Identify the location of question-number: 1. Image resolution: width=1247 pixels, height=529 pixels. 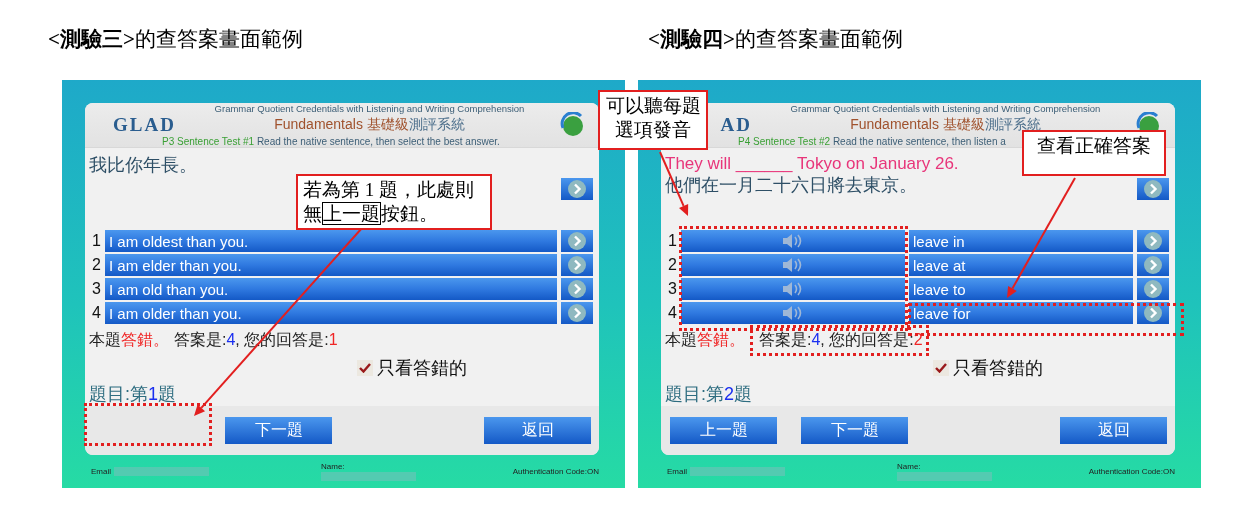
(153, 394).